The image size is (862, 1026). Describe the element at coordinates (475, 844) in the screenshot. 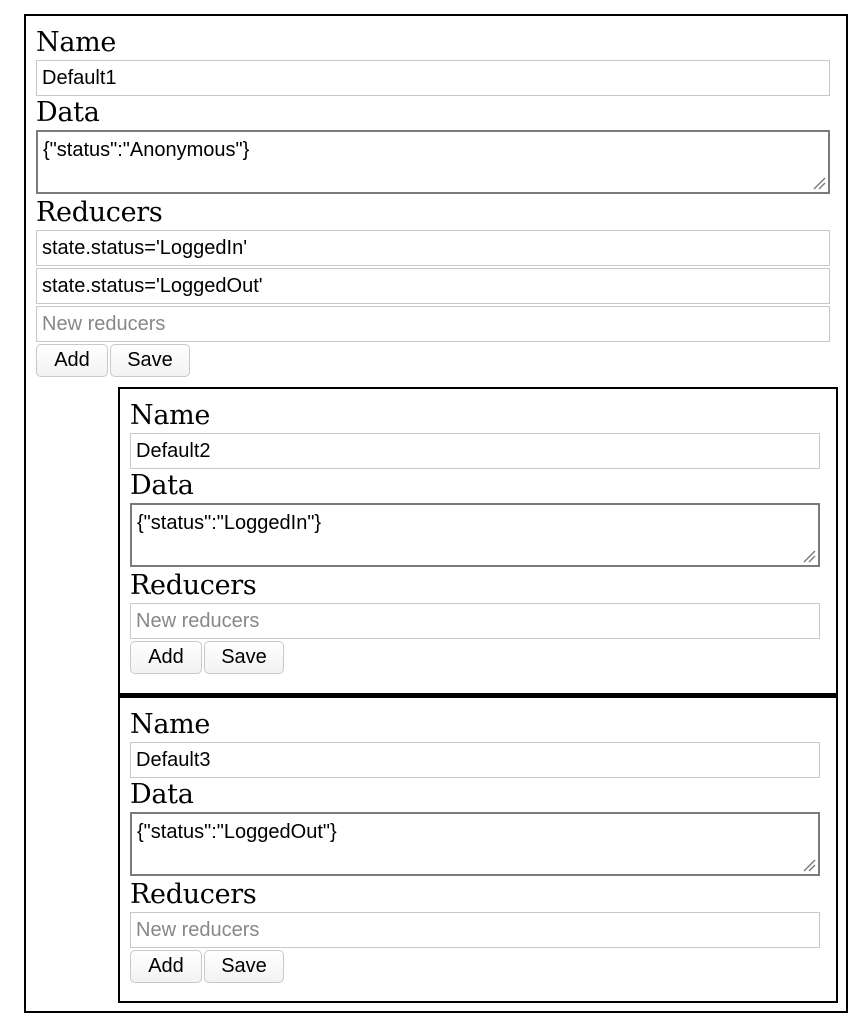

I see `data-textarea: {"status":"LoggedOut"}` at that location.